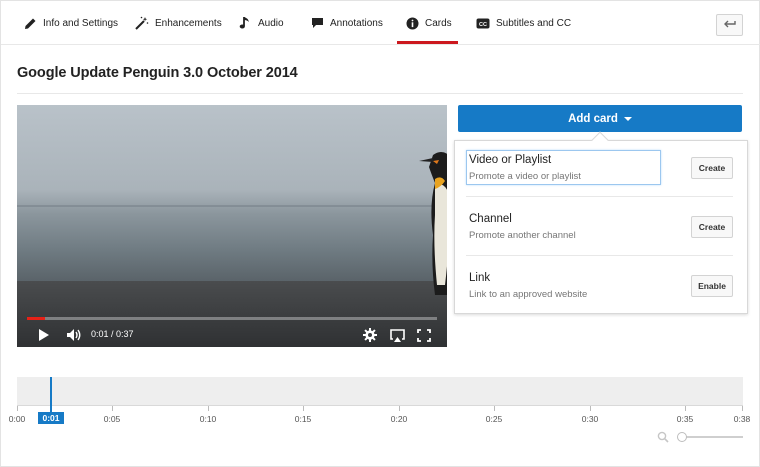 This screenshot has width=760, height=467. I want to click on card-option-description: Promote another channel, so click(522, 235).